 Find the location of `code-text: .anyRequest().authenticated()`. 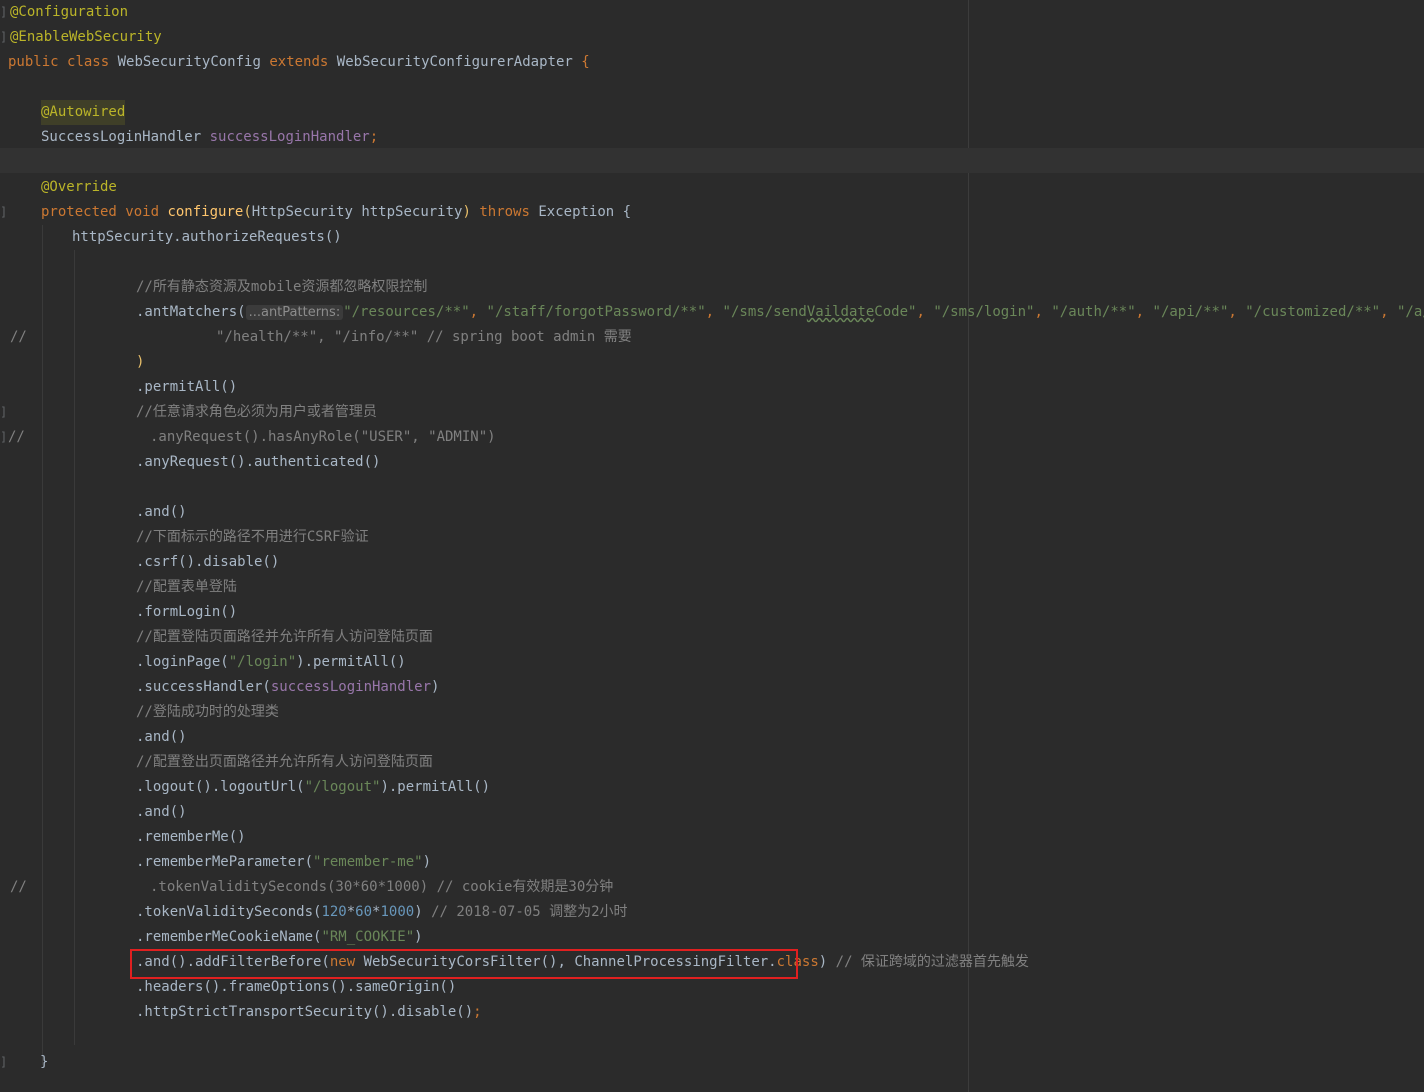

code-text: .anyRequest().authenticated() is located at coordinates (258, 462).